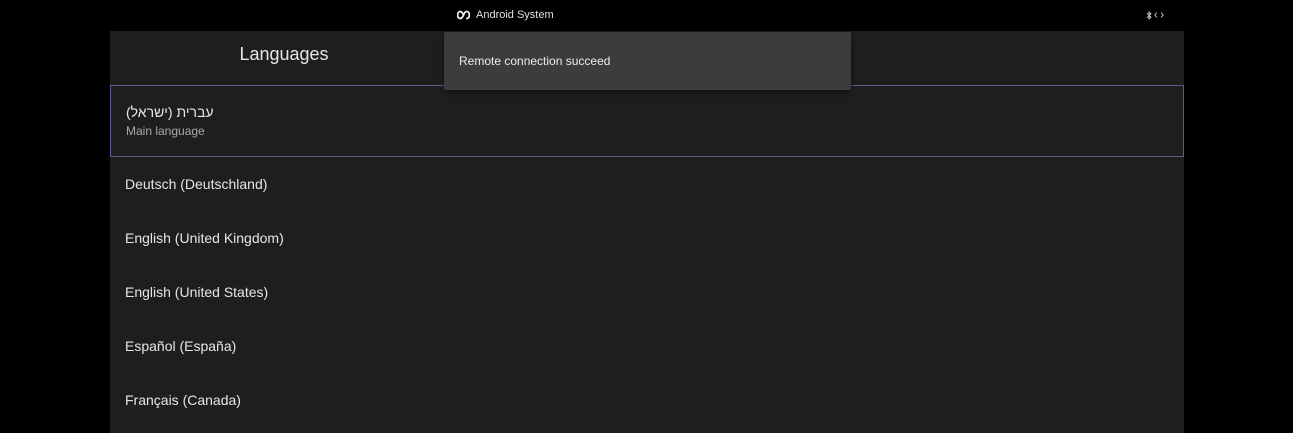  Describe the element at coordinates (183, 400) in the screenshot. I see `language-item-label: Français (Canada)` at that location.